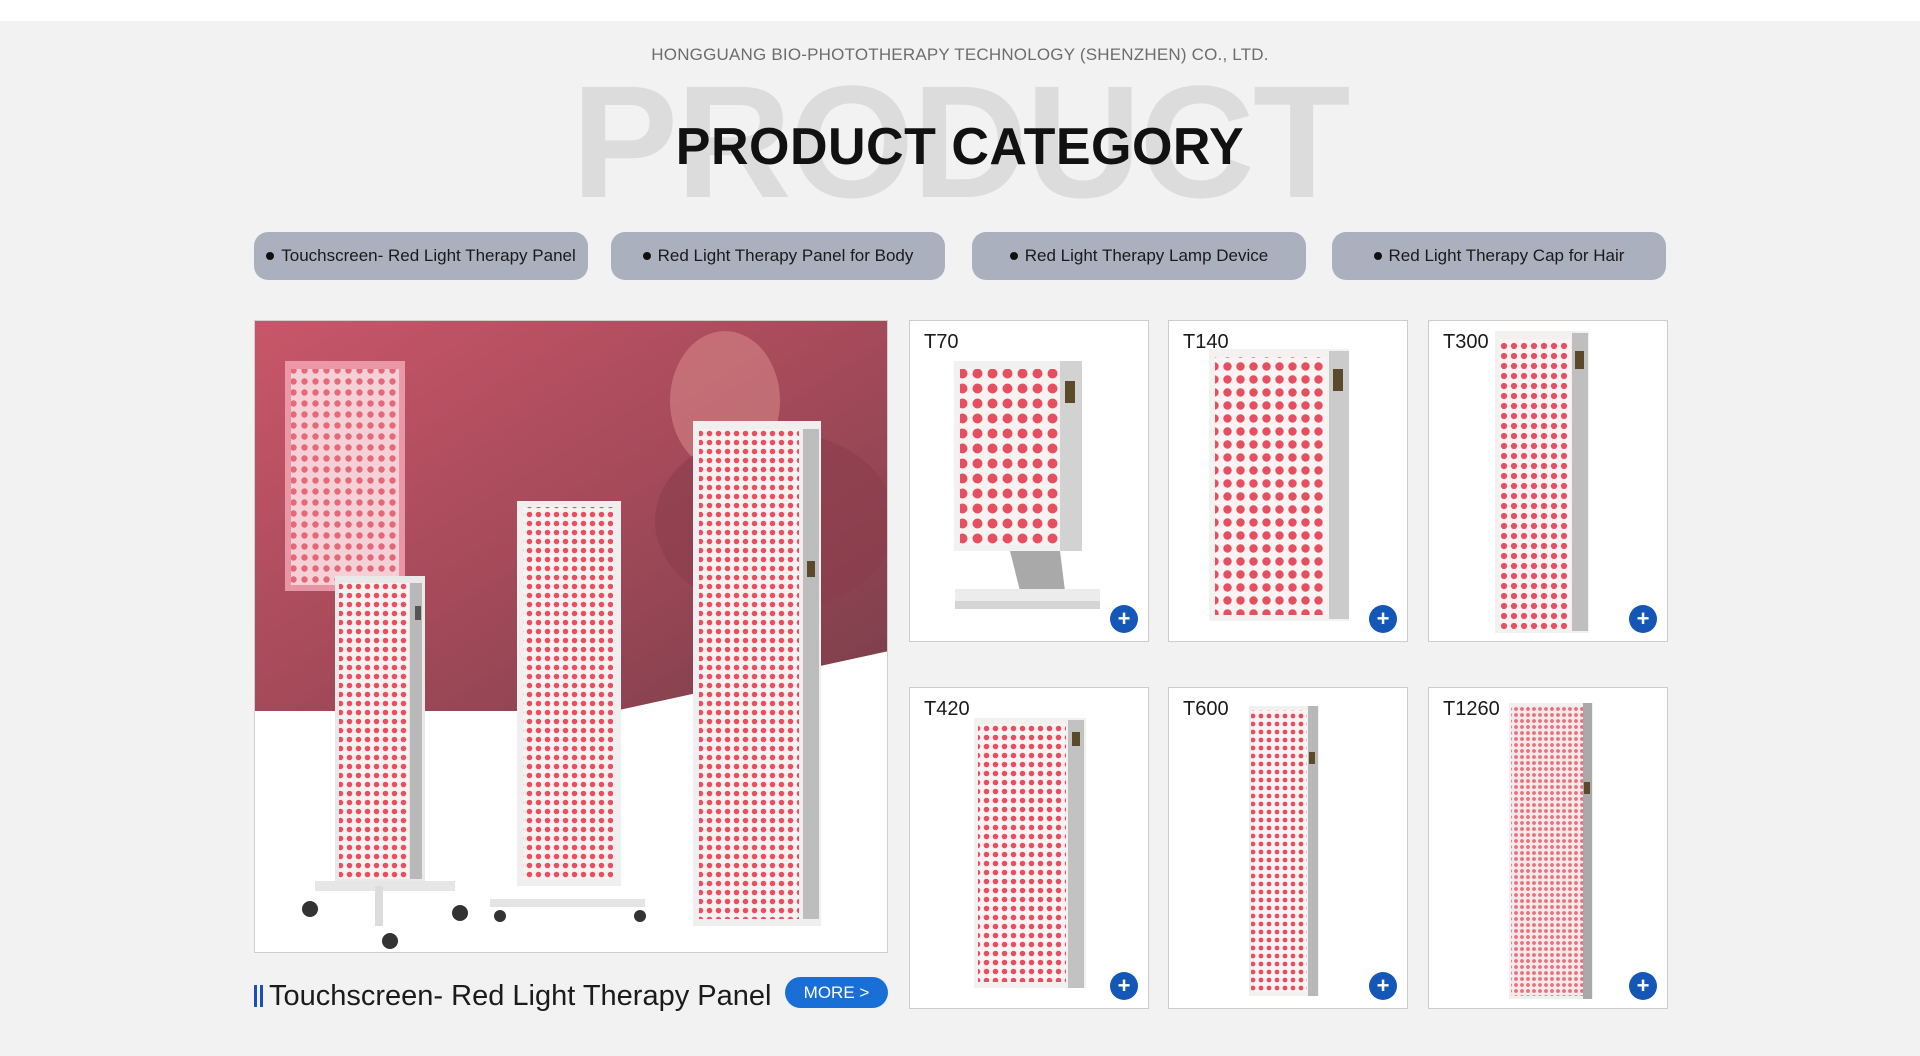 This screenshot has width=1920, height=1056. I want to click on tab-panel-for-body: Red Light Therapy Panel for Body, so click(778, 256).